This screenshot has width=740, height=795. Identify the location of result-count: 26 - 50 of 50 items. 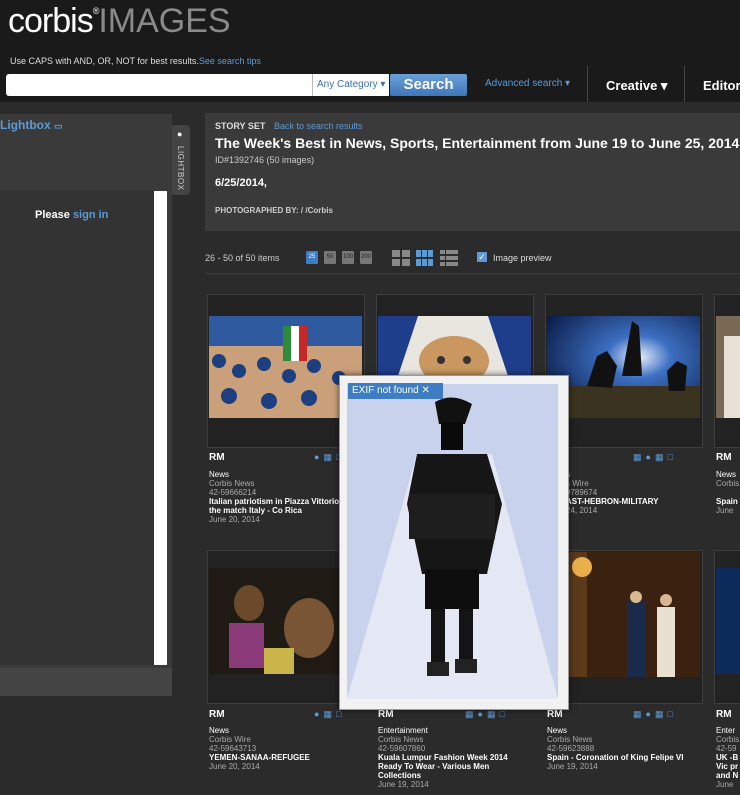
(242, 258).